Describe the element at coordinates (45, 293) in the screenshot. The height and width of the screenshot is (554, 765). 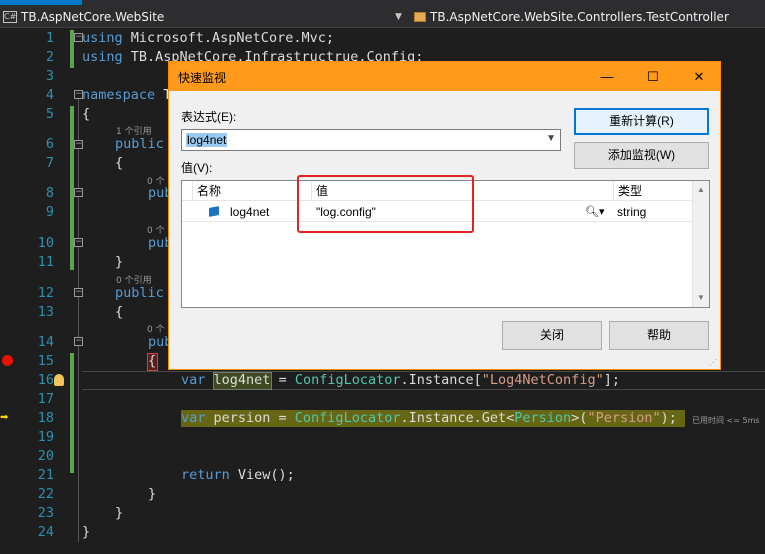
I see `line-number: 12` at that location.